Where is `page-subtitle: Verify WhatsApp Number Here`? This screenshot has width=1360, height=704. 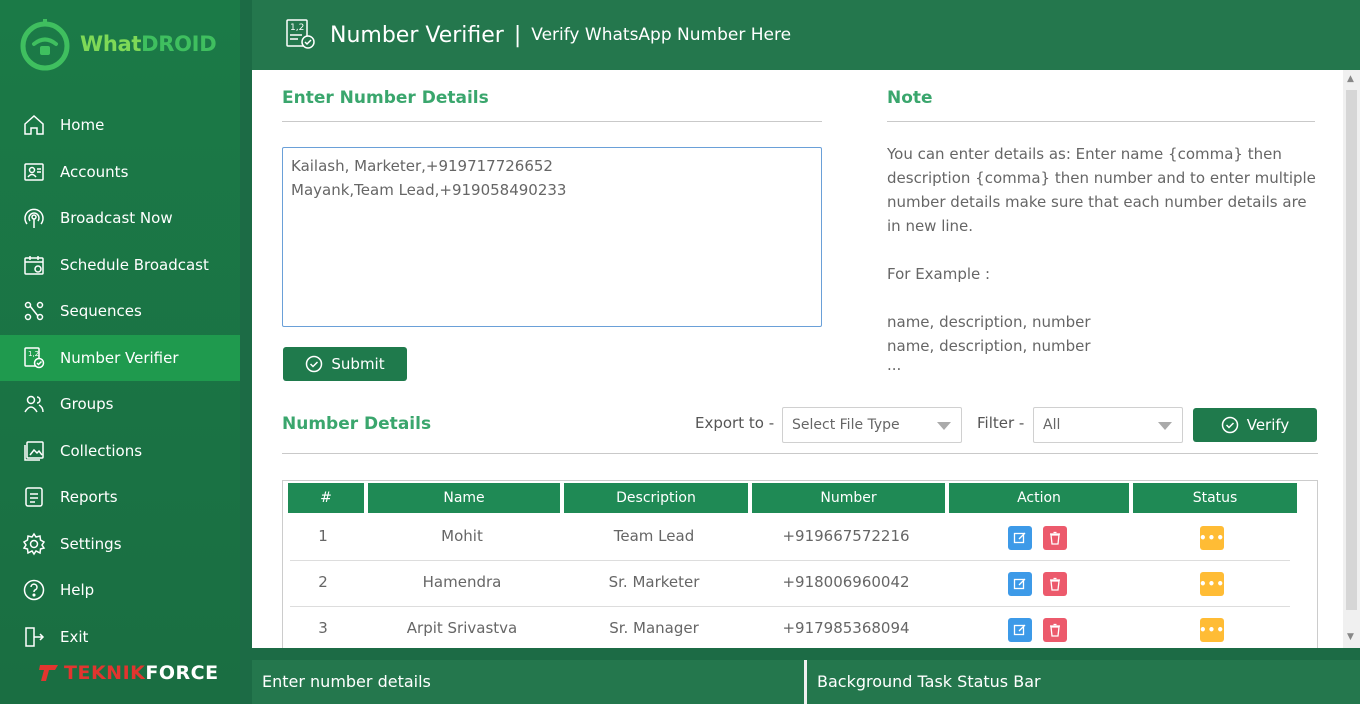 page-subtitle: Verify WhatsApp Number Here is located at coordinates (661, 35).